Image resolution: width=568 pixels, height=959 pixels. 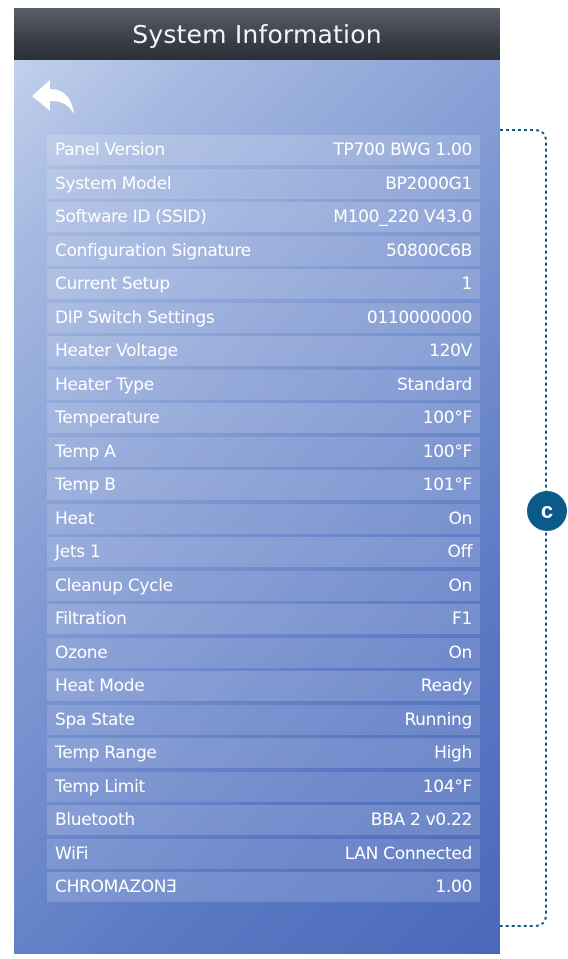 What do you see at coordinates (135, 317) in the screenshot?
I see `row-label: DIP Switch Settings` at bounding box center [135, 317].